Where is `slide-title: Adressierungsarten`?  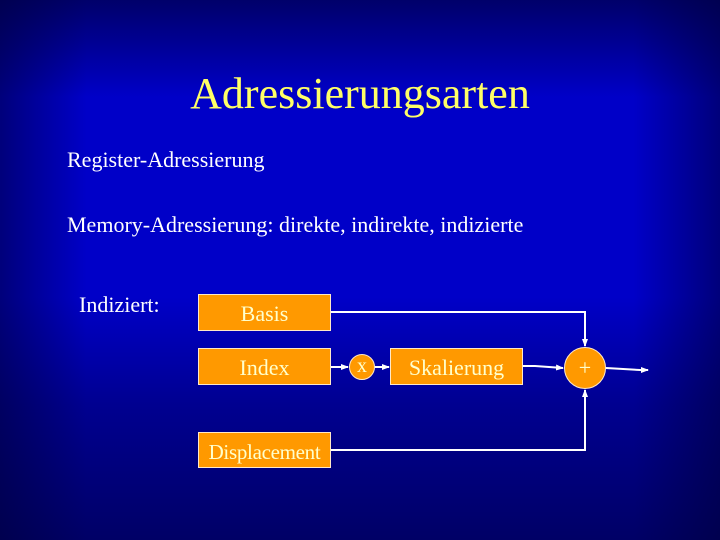 slide-title: Adressierungsarten is located at coordinates (360, 93).